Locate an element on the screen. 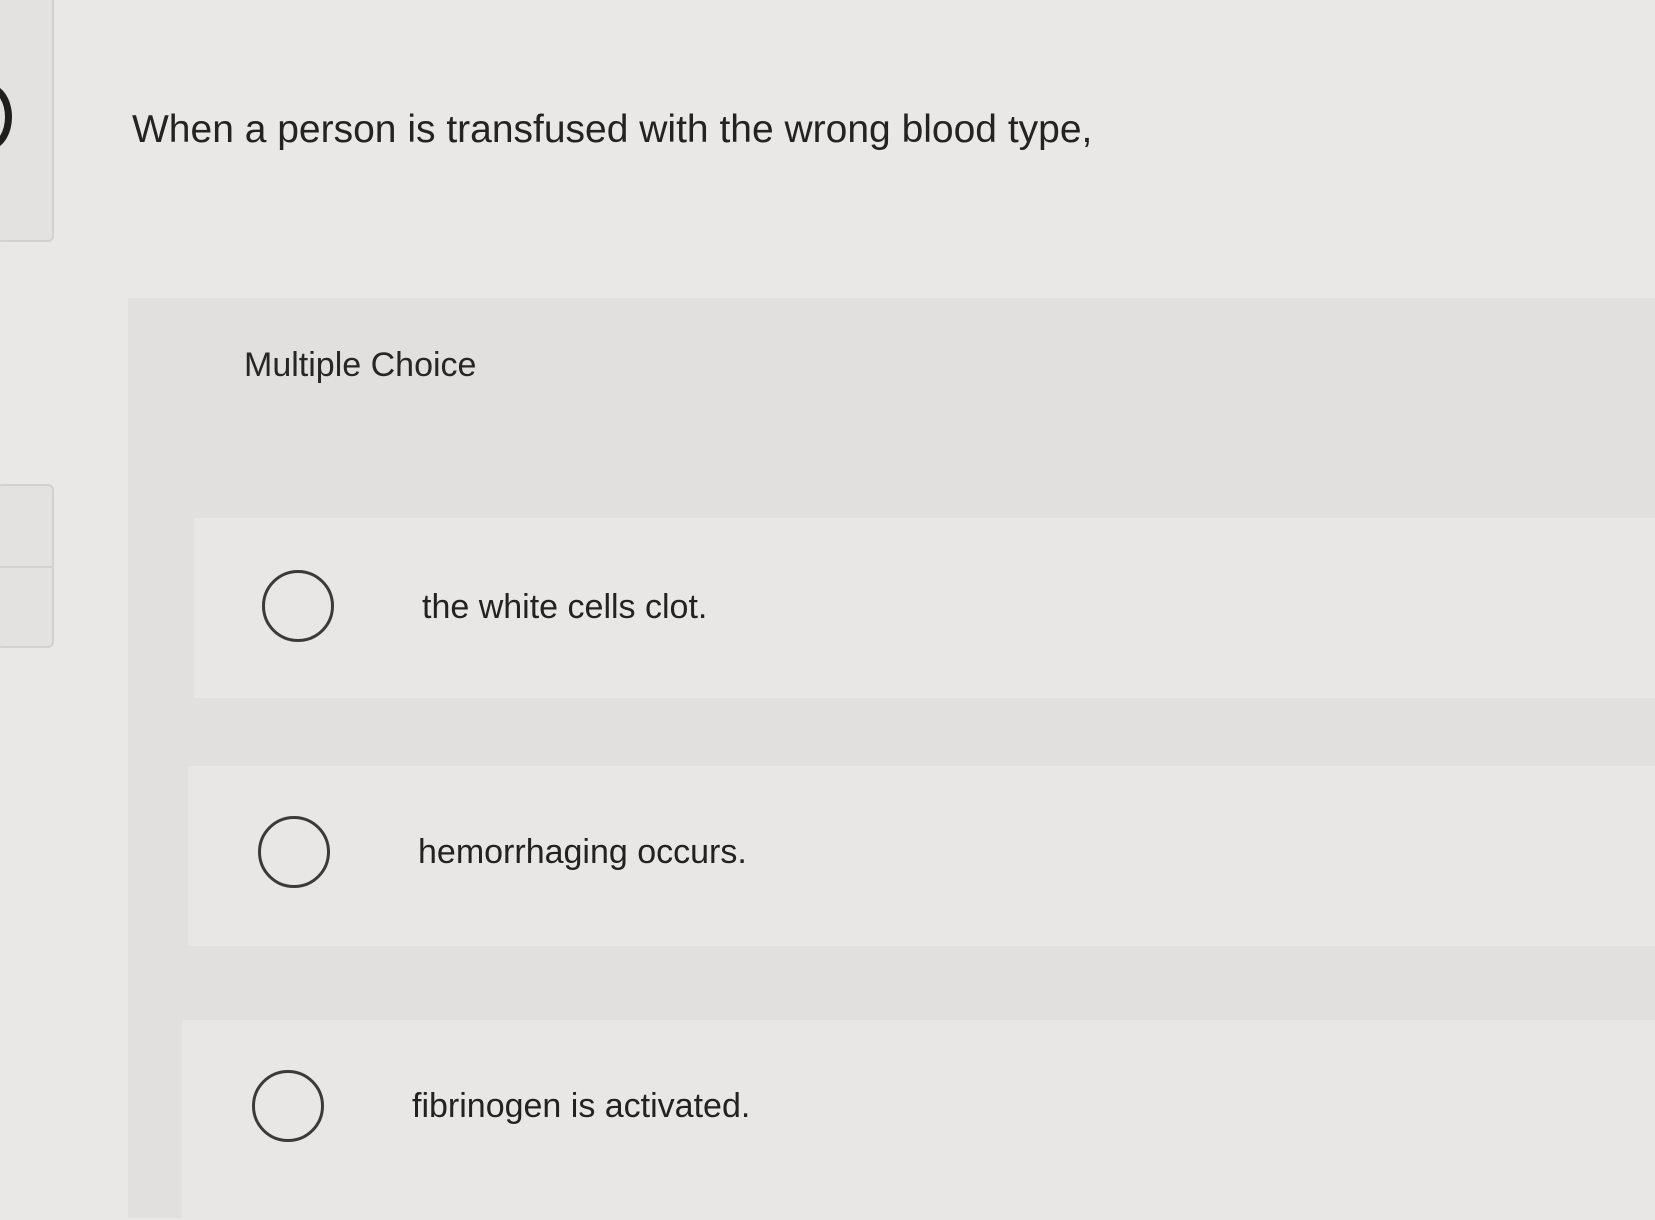 This screenshot has width=1655, height=1220. side-nav-box is located at coordinates (27, 566).